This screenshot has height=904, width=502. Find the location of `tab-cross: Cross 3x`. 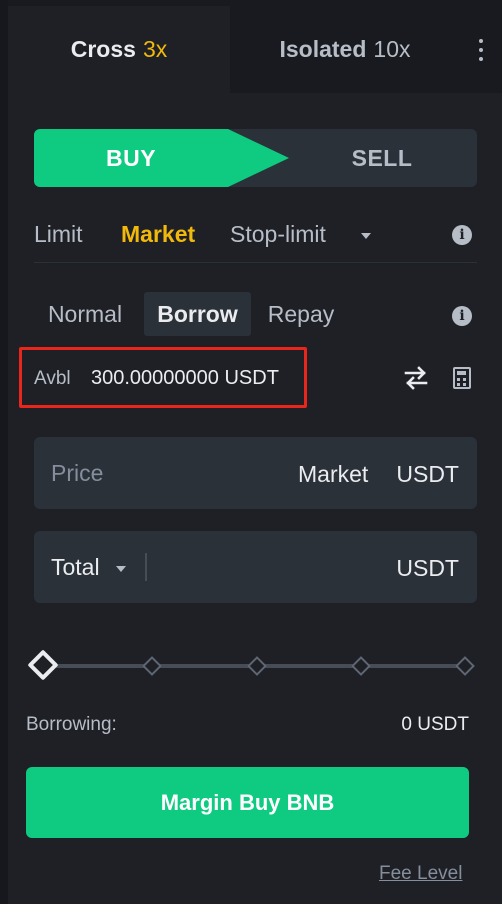

tab-cross: Cross 3x is located at coordinates (119, 49).